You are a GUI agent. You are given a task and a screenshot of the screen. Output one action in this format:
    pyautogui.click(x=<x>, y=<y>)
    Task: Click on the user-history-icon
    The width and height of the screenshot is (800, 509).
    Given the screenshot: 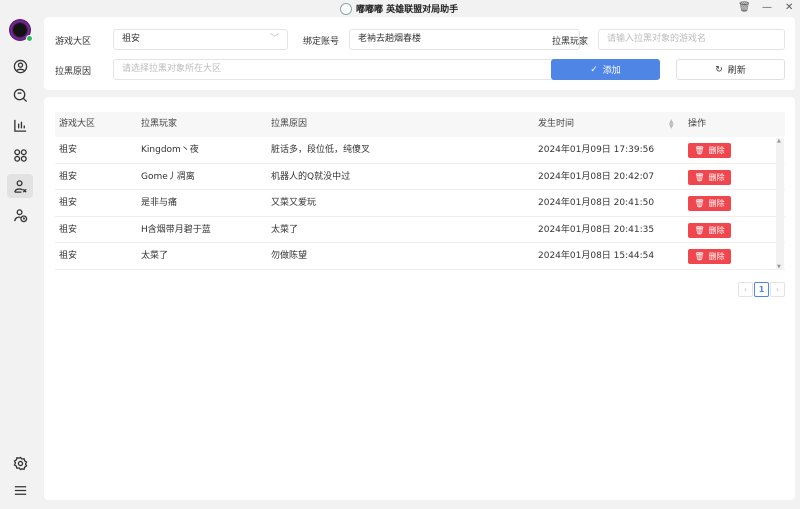 What is the action you would take?
    pyautogui.click(x=20, y=215)
    